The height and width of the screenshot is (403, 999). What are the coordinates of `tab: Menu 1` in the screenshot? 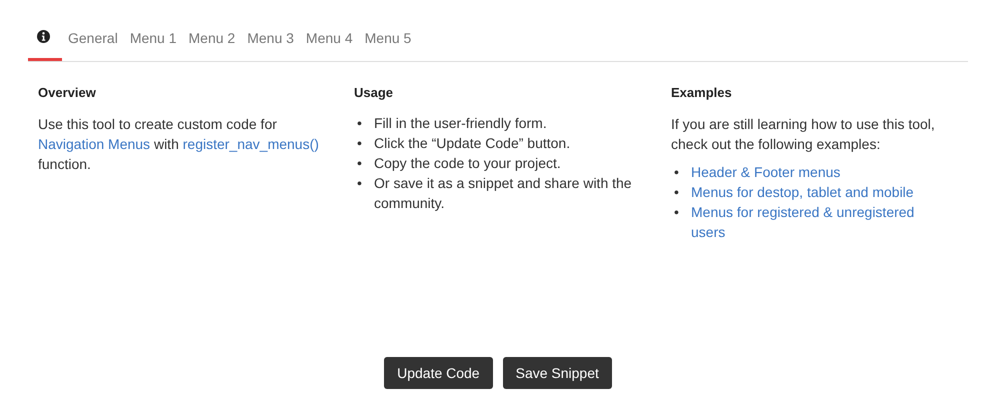 It's located at (153, 42).